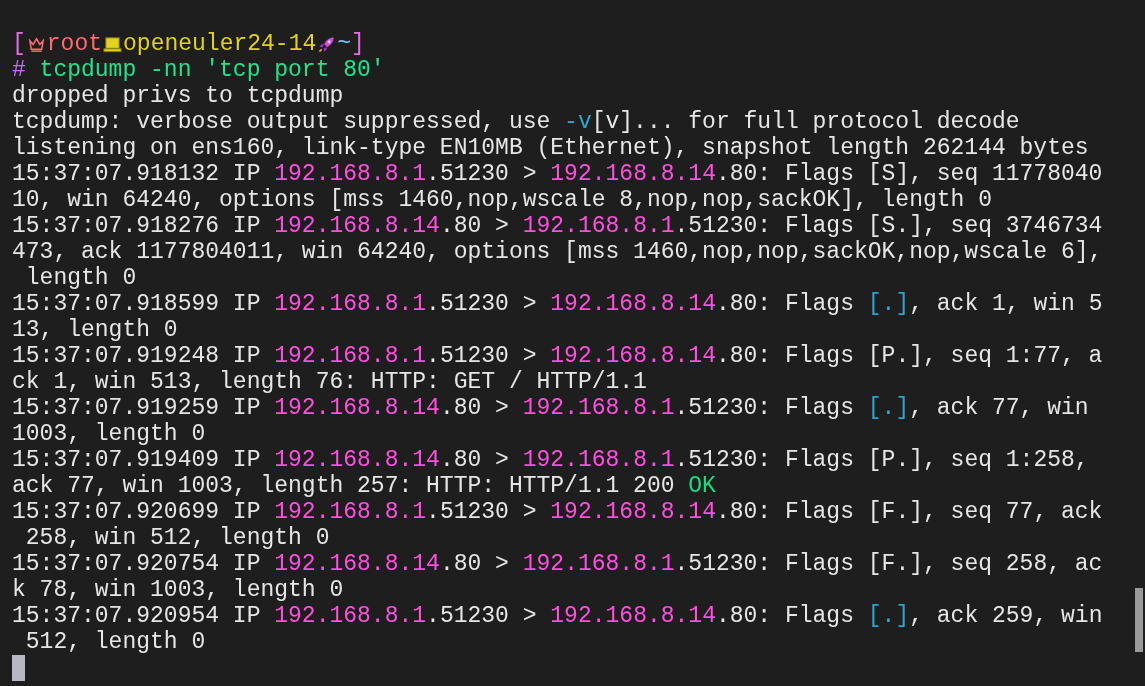 The width and height of the screenshot is (1145, 686). I want to click on output-line: tcpdump: verbose output suppressed, use -v[v]... for full protocol decode, so click(516, 122).